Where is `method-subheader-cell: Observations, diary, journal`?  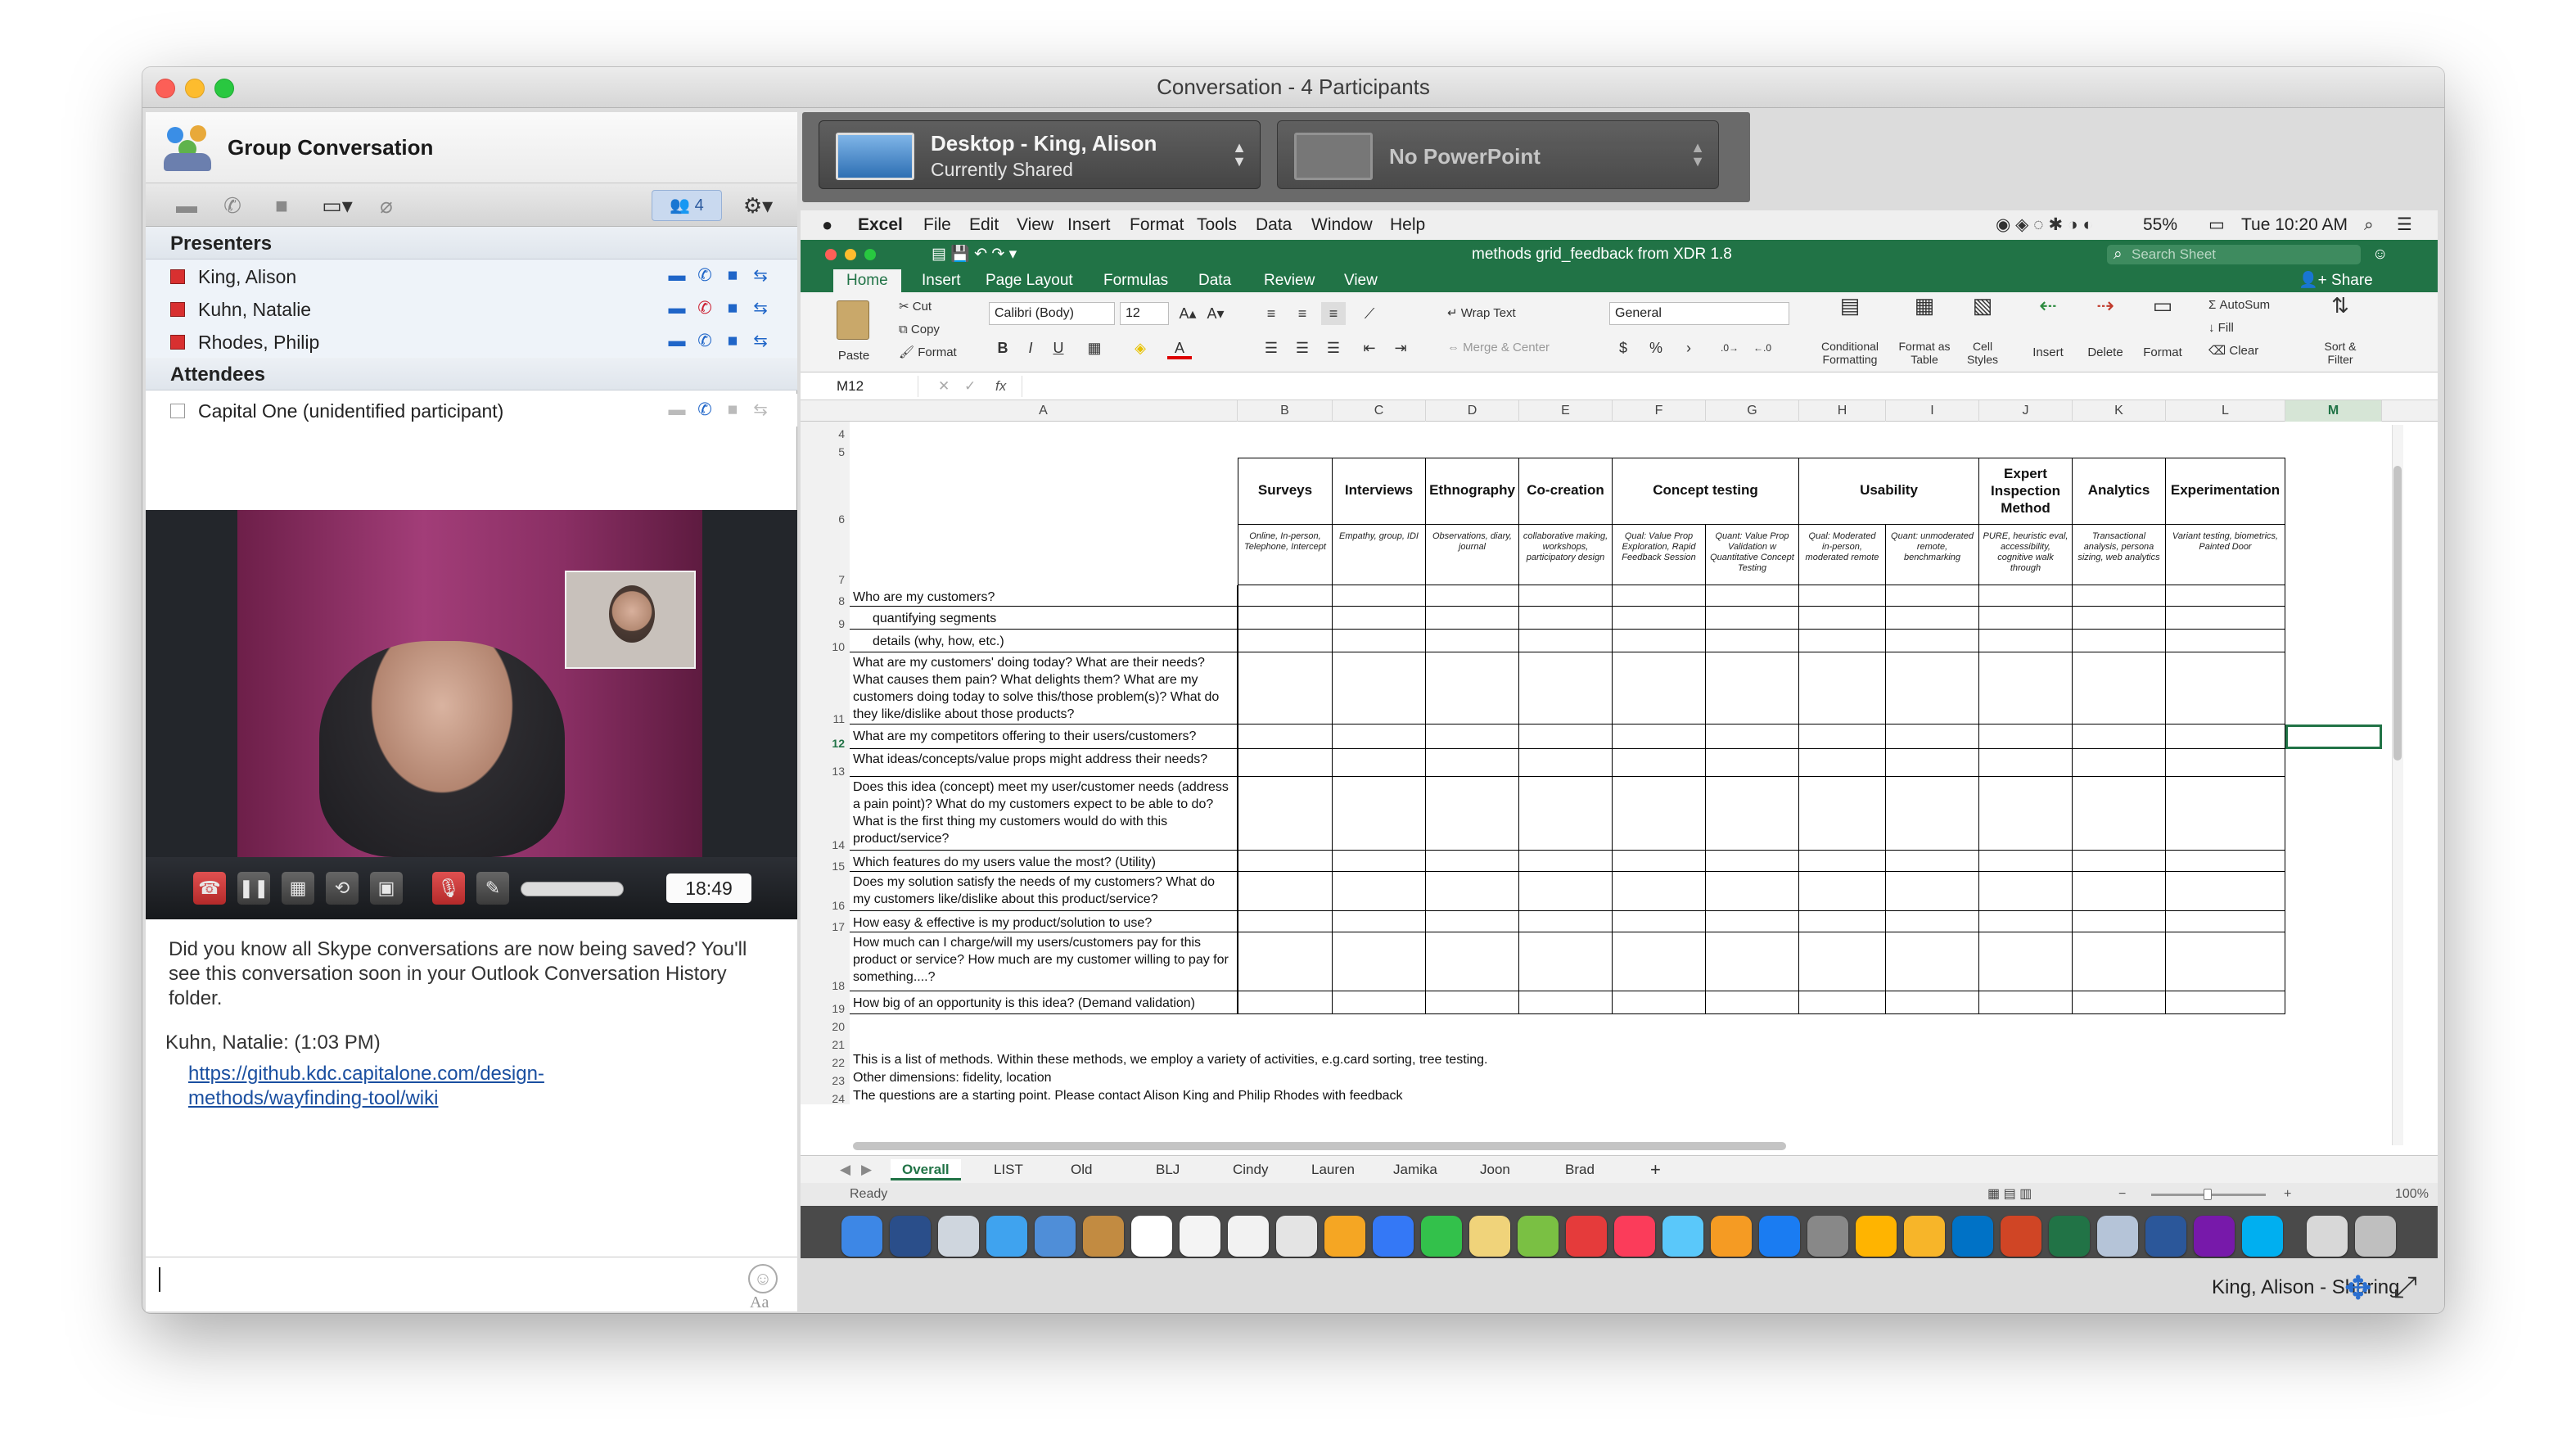 method-subheader-cell: Observations, diary, journal is located at coordinates (1472, 555).